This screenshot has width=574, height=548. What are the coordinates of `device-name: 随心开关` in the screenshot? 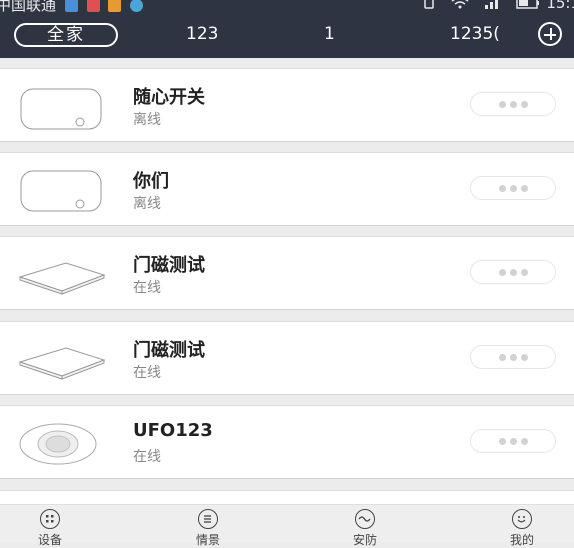 It's located at (169, 97).